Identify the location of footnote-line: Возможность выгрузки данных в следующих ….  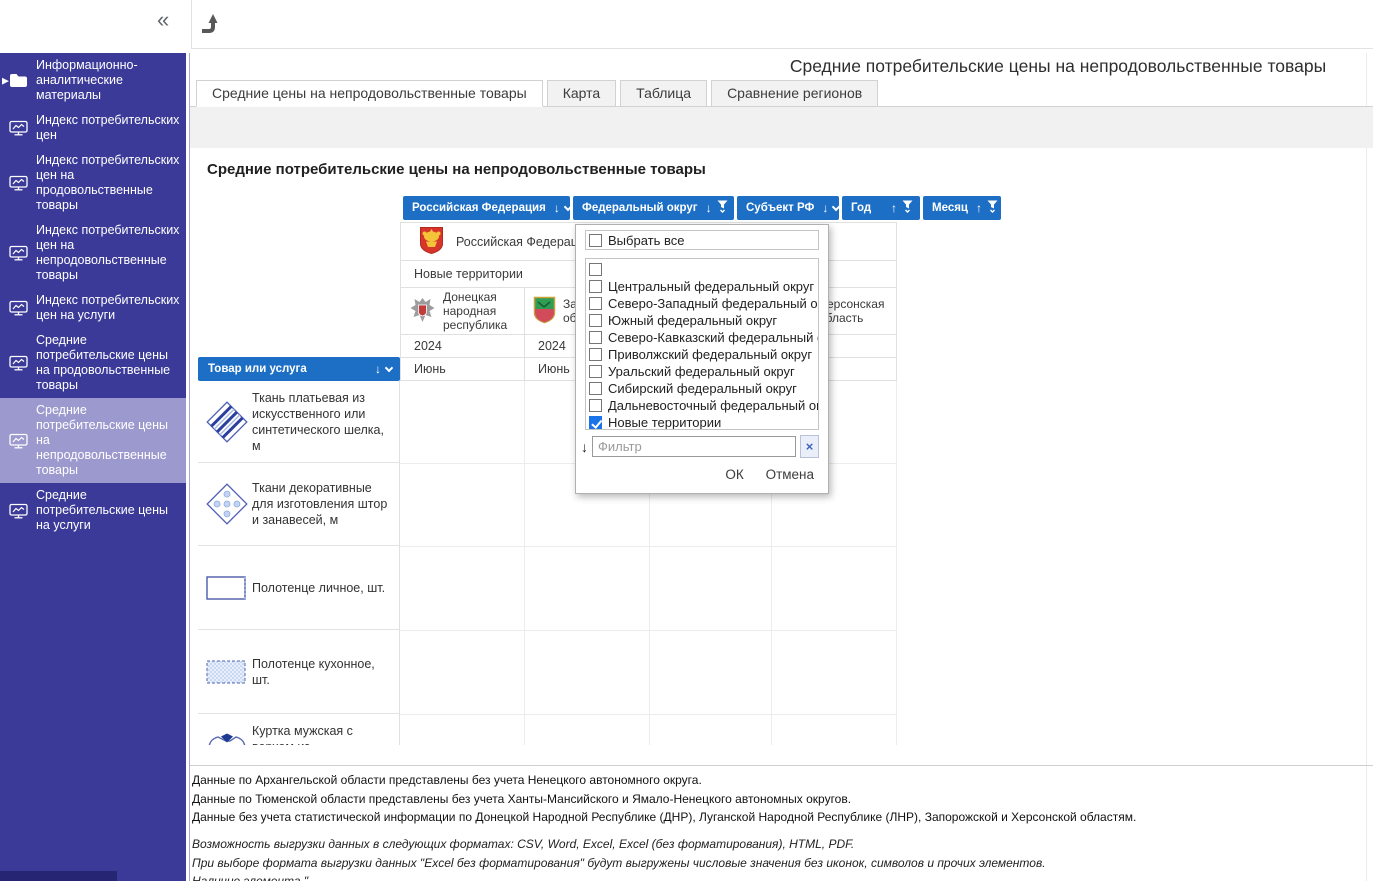
(523, 844).